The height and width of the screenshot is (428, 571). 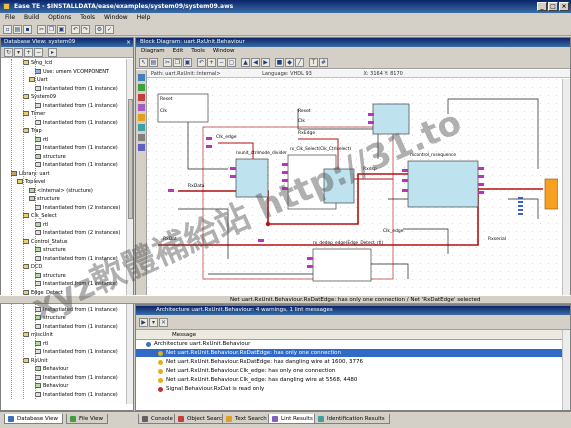 What do you see at coordinates (153, 322) in the screenshot?
I see `lint-filter-icon: ▾` at bounding box center [153, 322].